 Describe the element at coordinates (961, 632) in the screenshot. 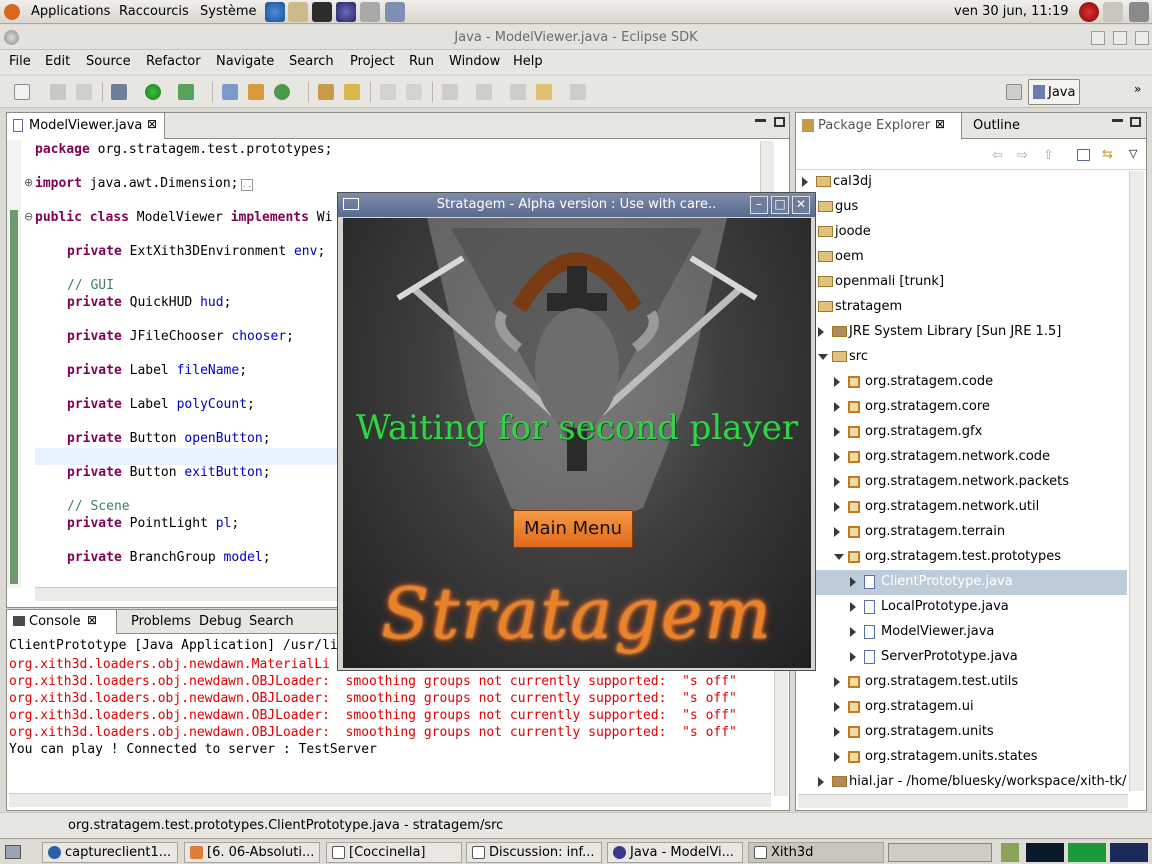

I see `tree-item: ModelViewer.java` at that location.